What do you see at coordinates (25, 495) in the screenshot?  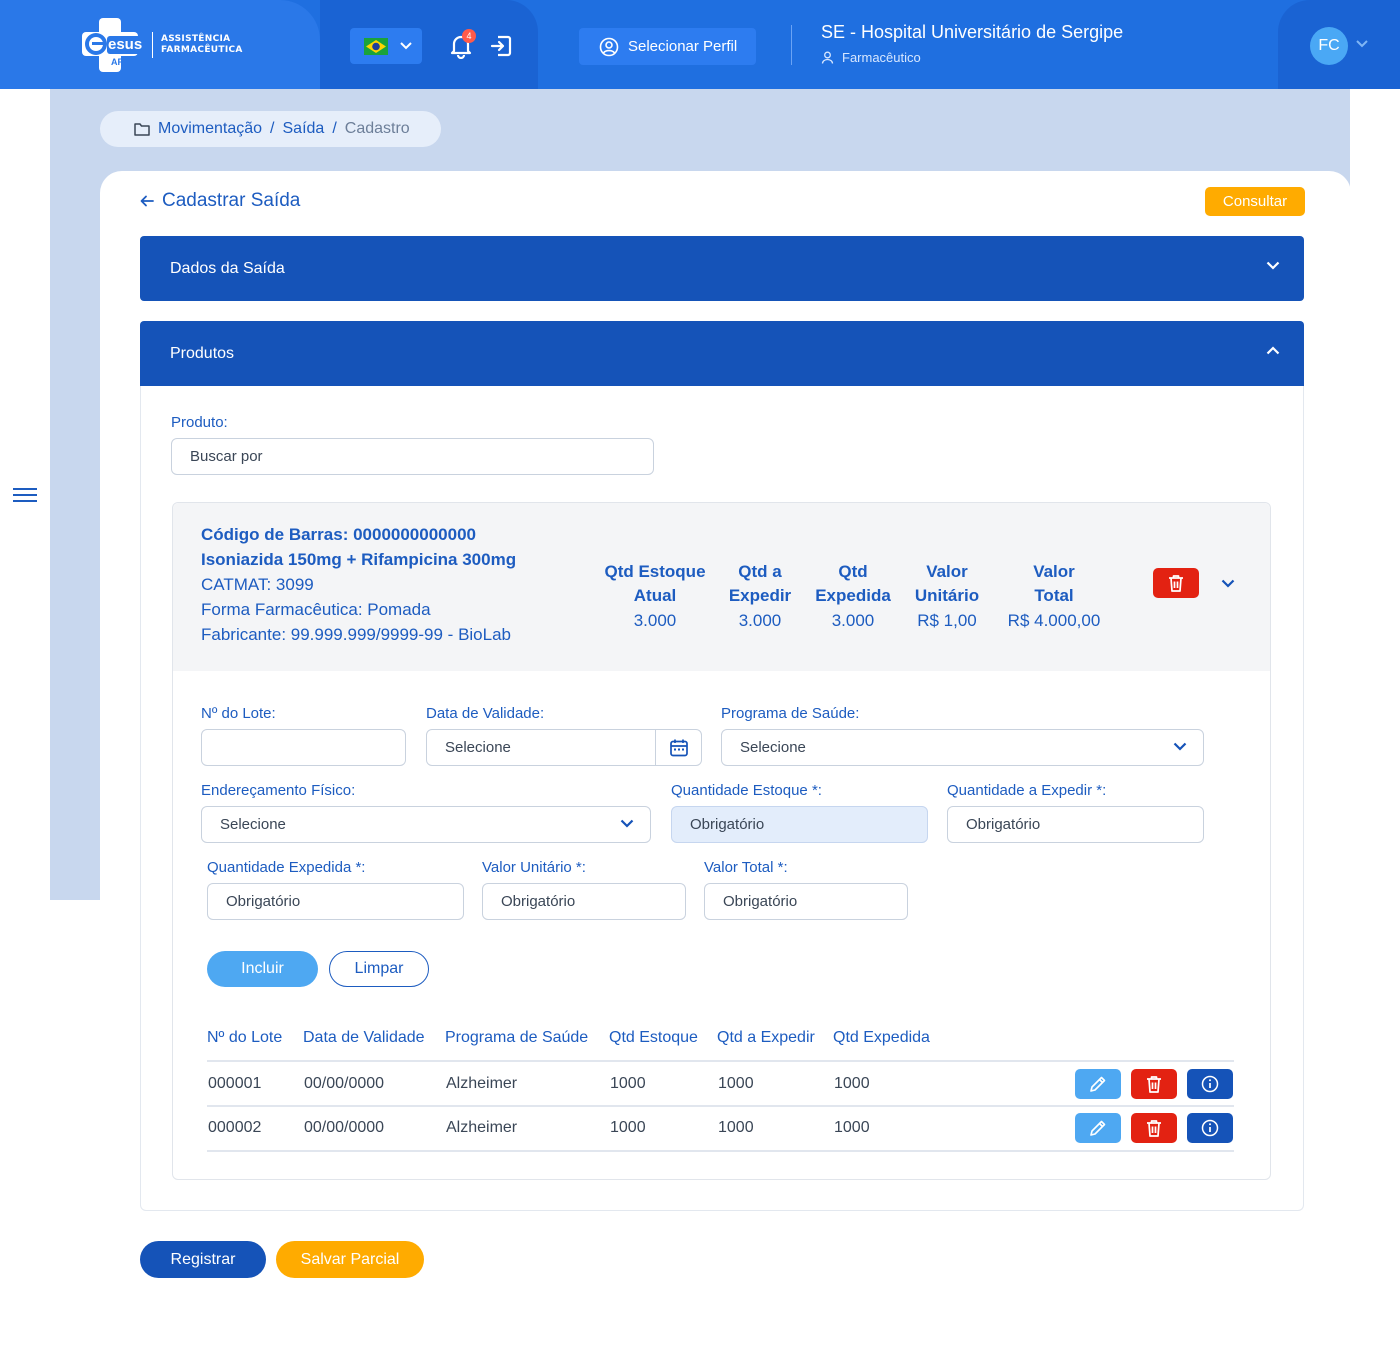 I see `hamburger-menu-icon` at bounding box center [25, 495].